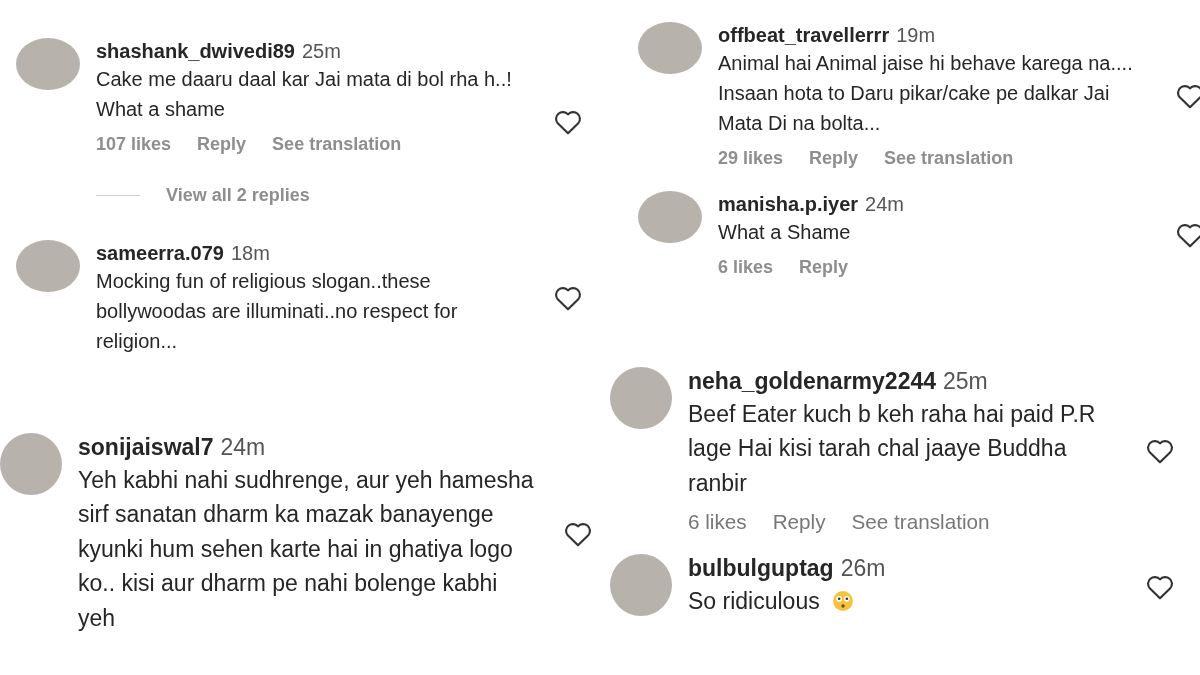 Image resolution: width=1200 pixels, height=675 pixels. What do you see at coordinates (146, 448) in the screenshot?
I see `username: sonijaiswal7` at bounding box center [146, 448].